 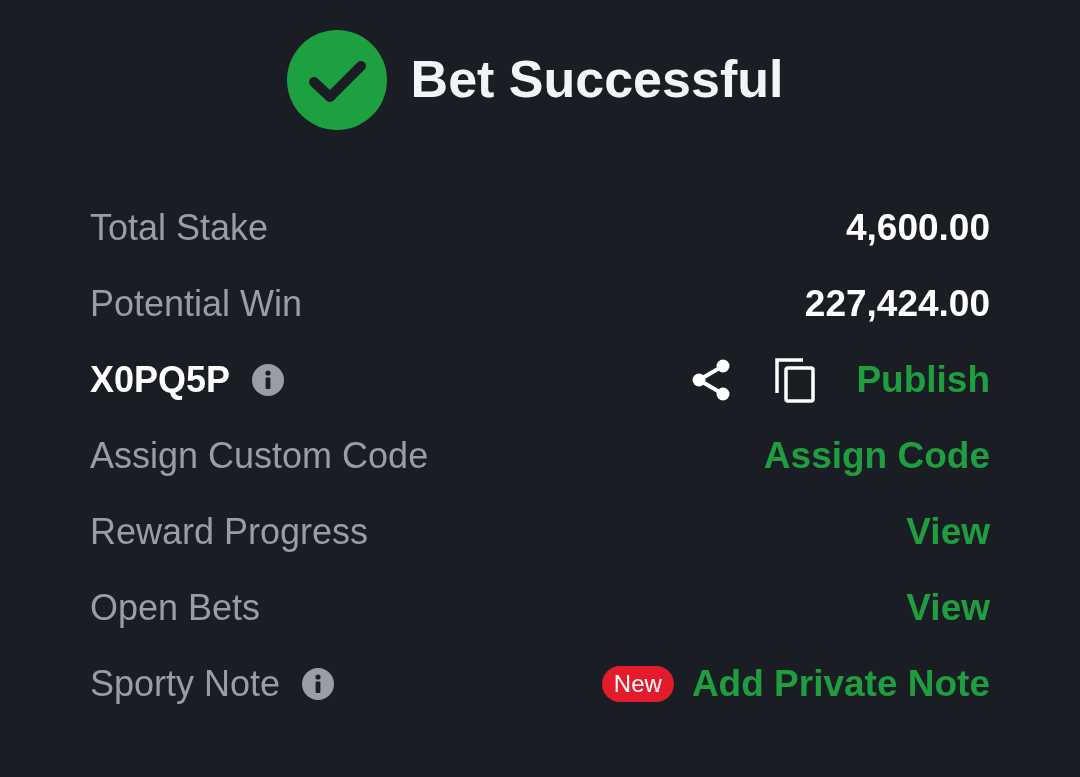 What do you see at coordinates (923, 380) in the screenshot?
I see `publish-link: Publish` at bounding box center [923, 380].